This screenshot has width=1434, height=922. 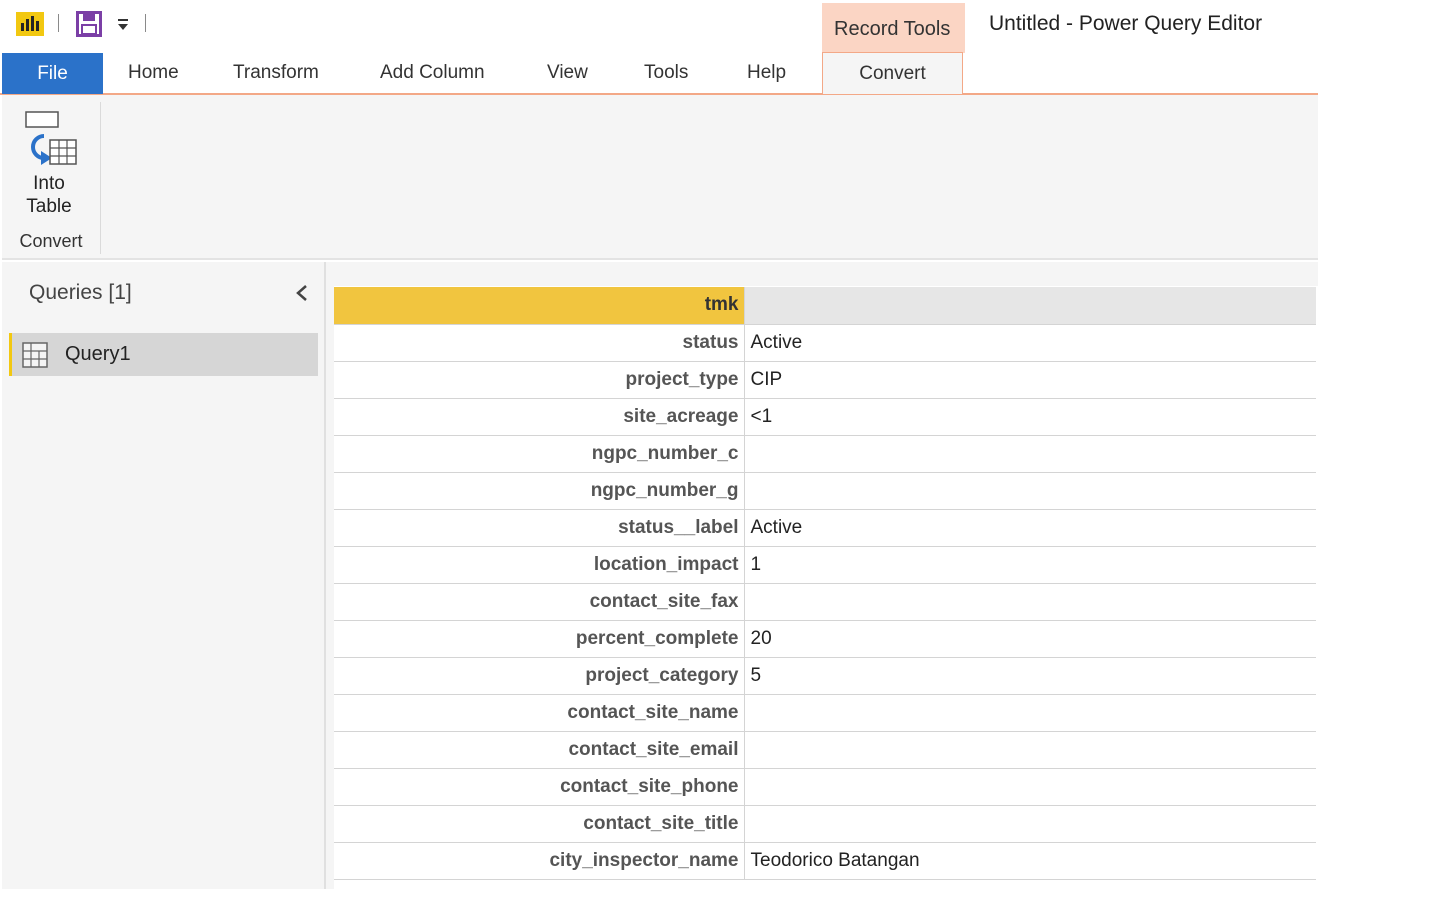 What do you see at coordinates (80, 292) in the screenshot?
I see `queries-title: Queries [1]` at bounding box center [80, 292].